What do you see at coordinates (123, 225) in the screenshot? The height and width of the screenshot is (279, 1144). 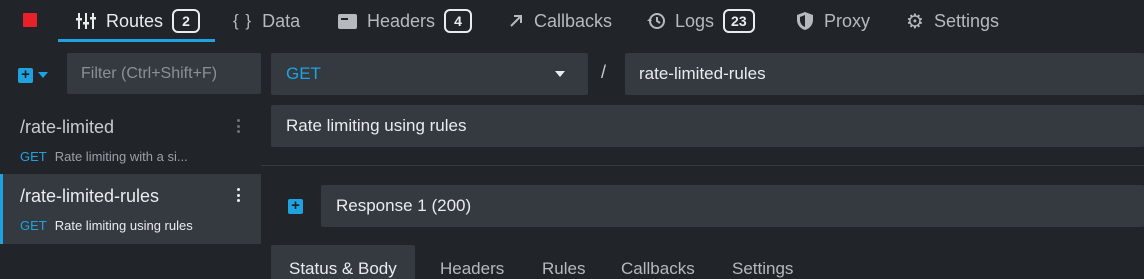 I see `route-description: Rate limiting using rules` at bounding box center [123, 225].